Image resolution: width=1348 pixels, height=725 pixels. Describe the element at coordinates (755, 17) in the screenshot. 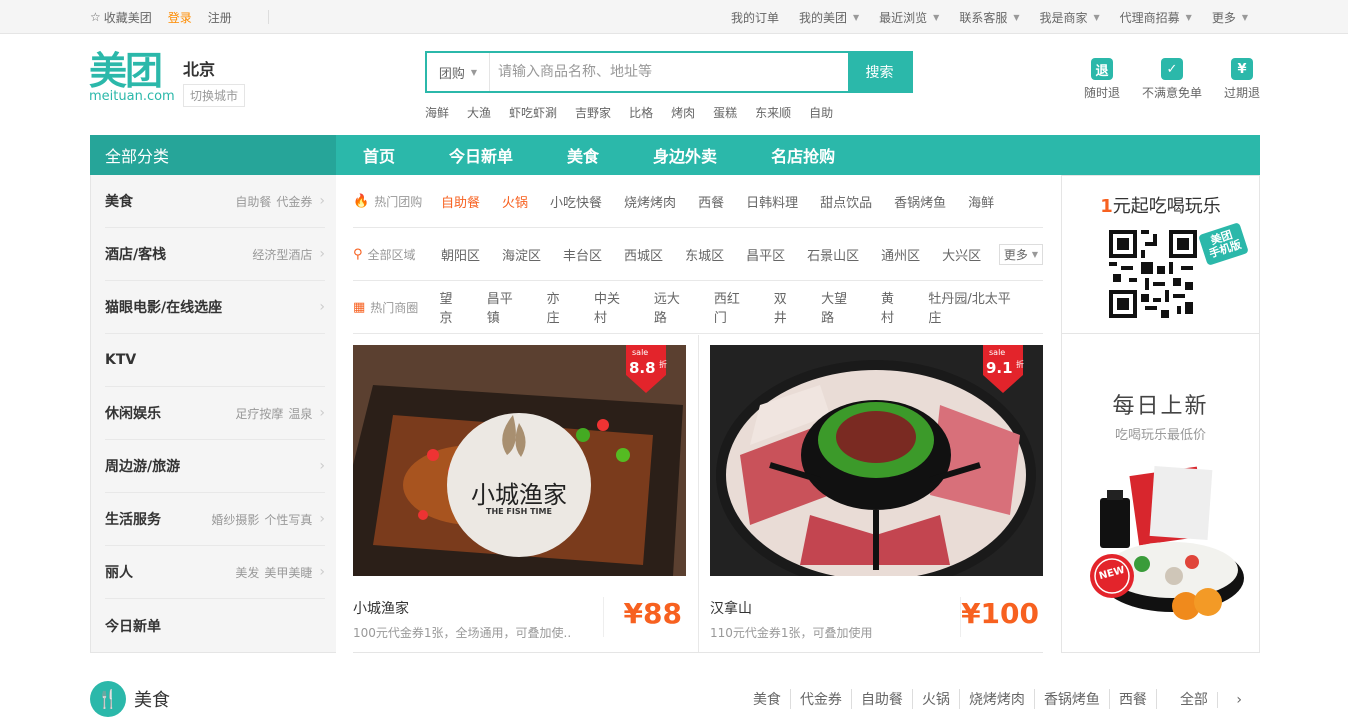

I see `top-menu-item: 我的订单` at that location.